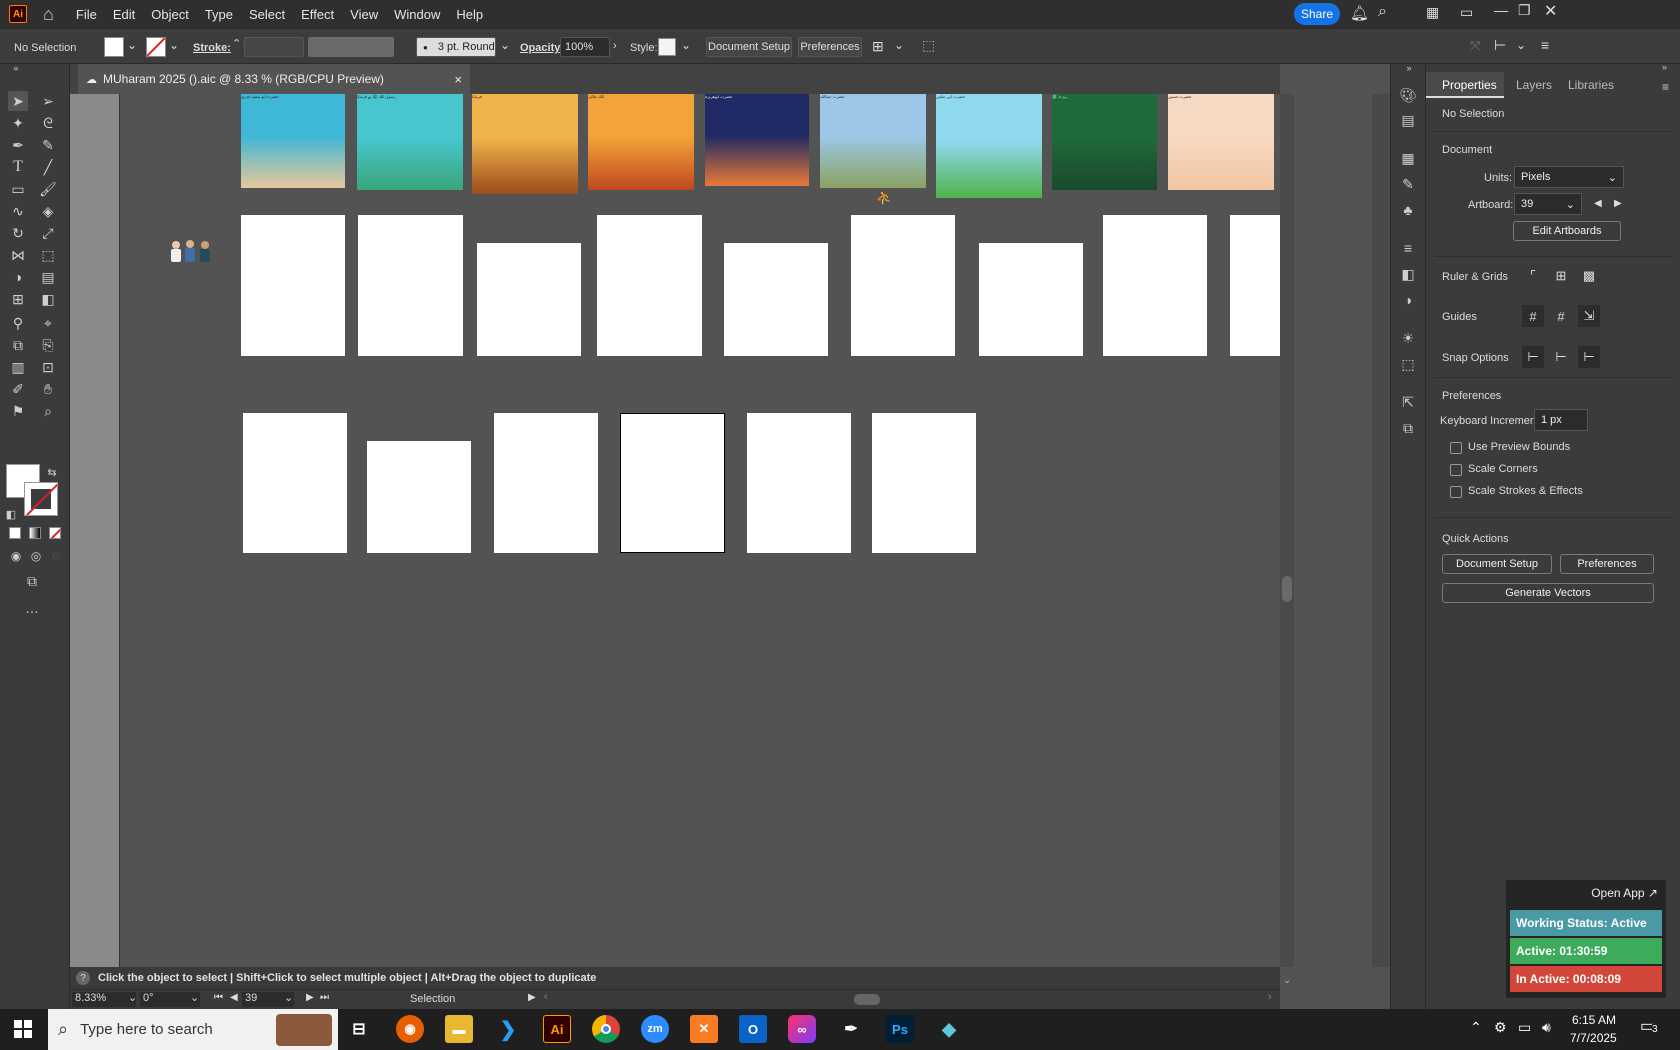 This screenshot has width=1680, height=1050. I want to click on collapse-icon: », so click(1664, 67).